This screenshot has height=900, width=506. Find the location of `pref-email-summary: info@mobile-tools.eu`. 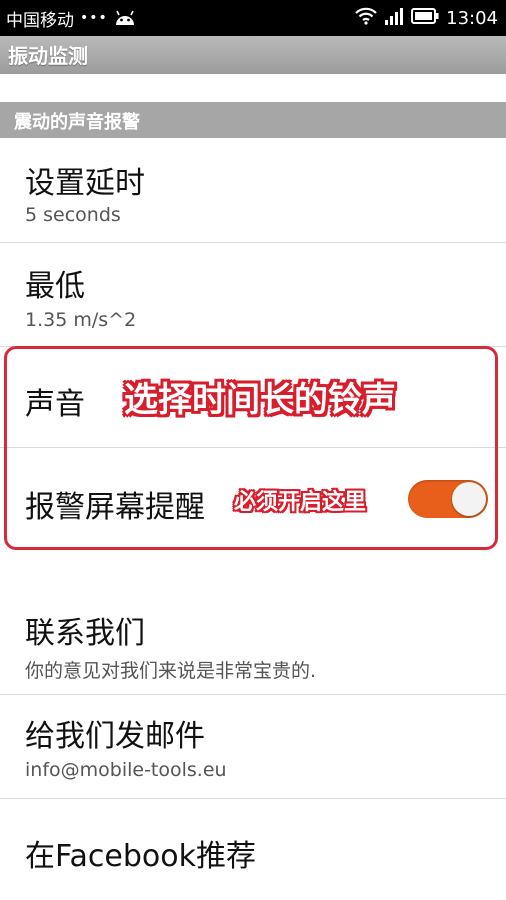

pref-email-summary: info@mobile-tools.eu is located at coordinates (126, 770).